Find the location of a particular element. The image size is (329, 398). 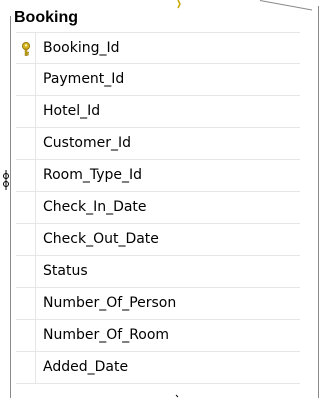

column-row-room-type-id: Room_Type_Id is located at coordinates (158, 176).